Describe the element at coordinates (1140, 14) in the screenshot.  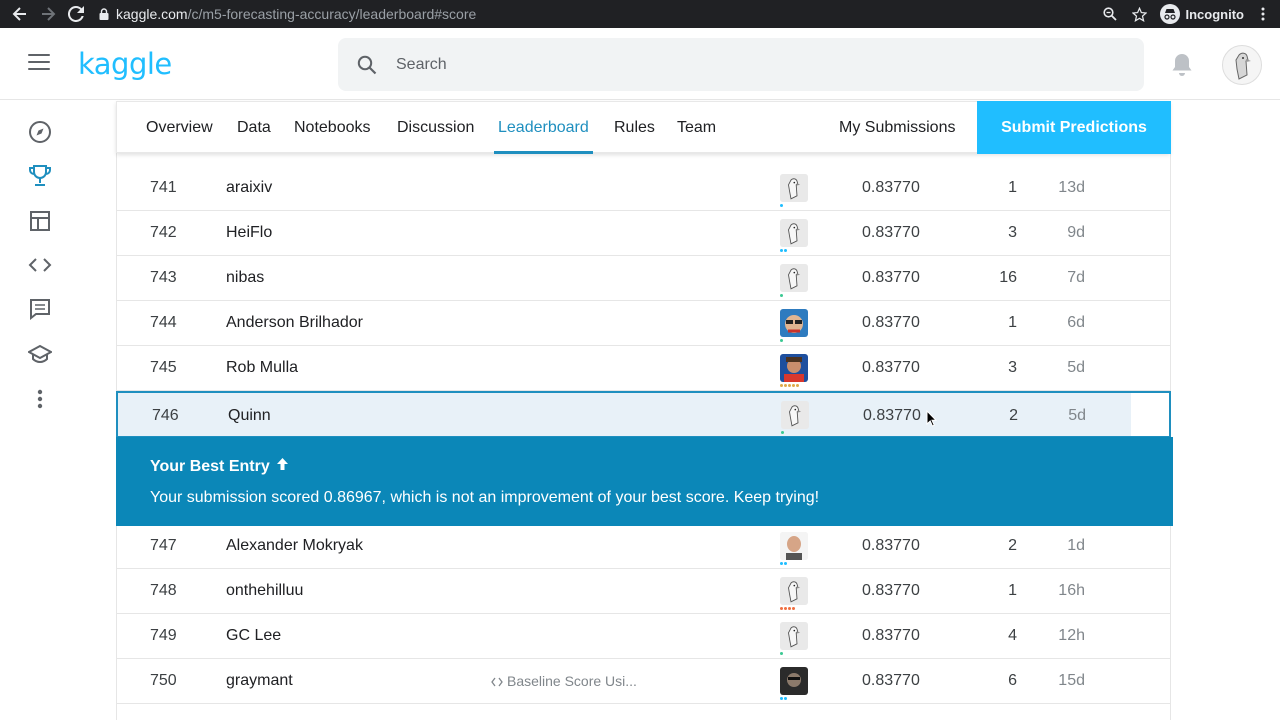
I see `star-icon` at that location.